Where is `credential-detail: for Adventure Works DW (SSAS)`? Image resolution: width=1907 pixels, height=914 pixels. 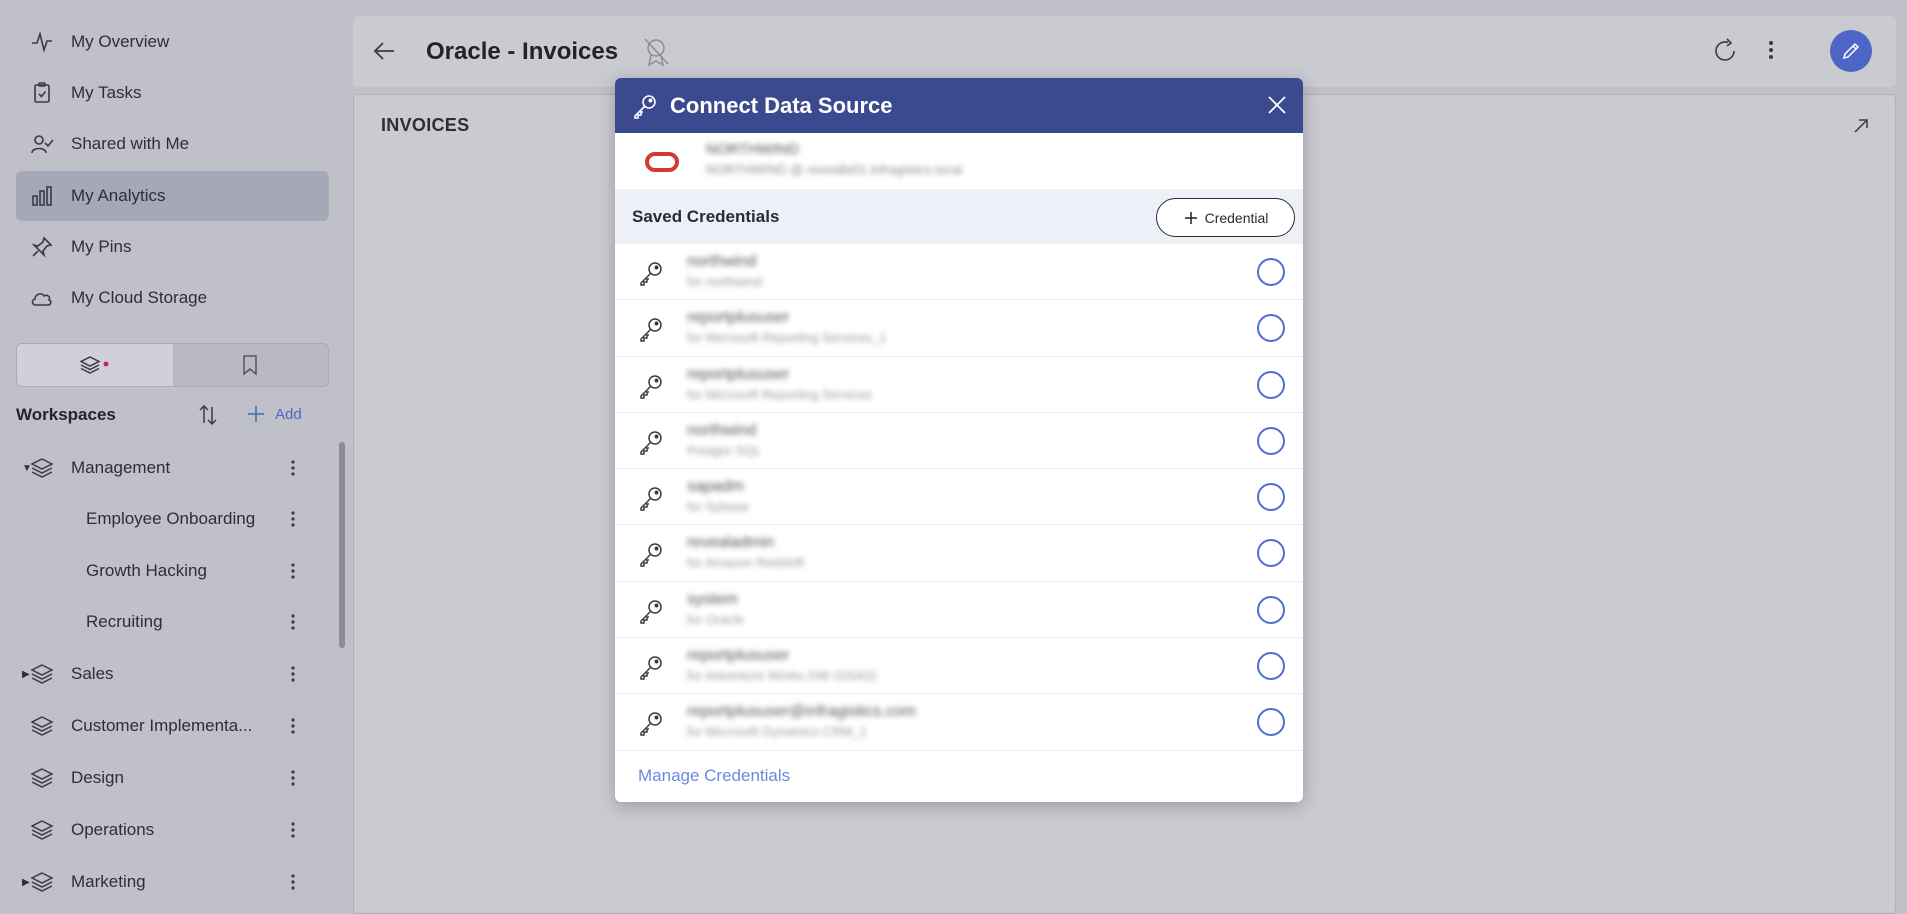
credential-detail: for Adventure Works DW (SSAS) is located at coordinates (782, 676).